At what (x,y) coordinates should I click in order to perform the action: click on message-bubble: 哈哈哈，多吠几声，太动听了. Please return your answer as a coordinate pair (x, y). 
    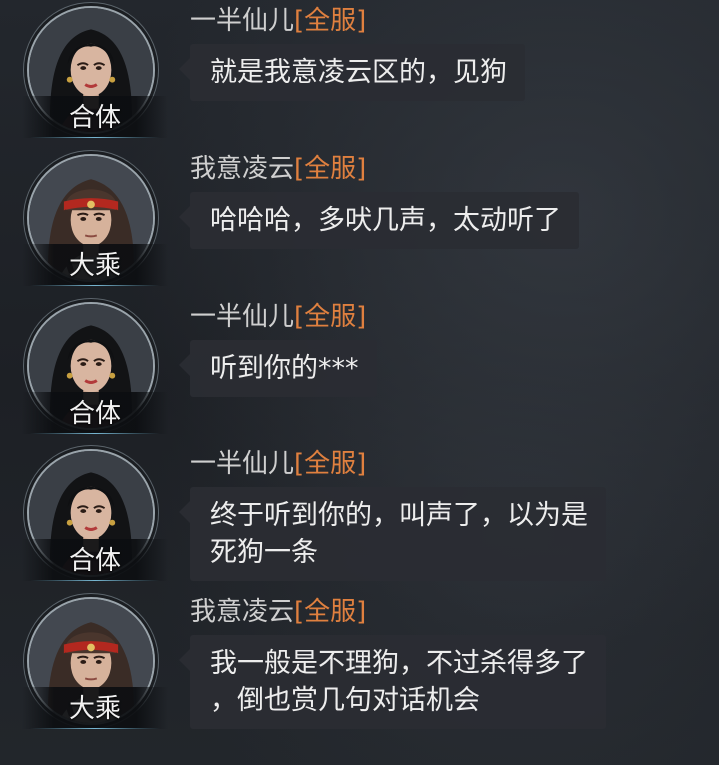
    Looking at the image, I should click on (379, 220).